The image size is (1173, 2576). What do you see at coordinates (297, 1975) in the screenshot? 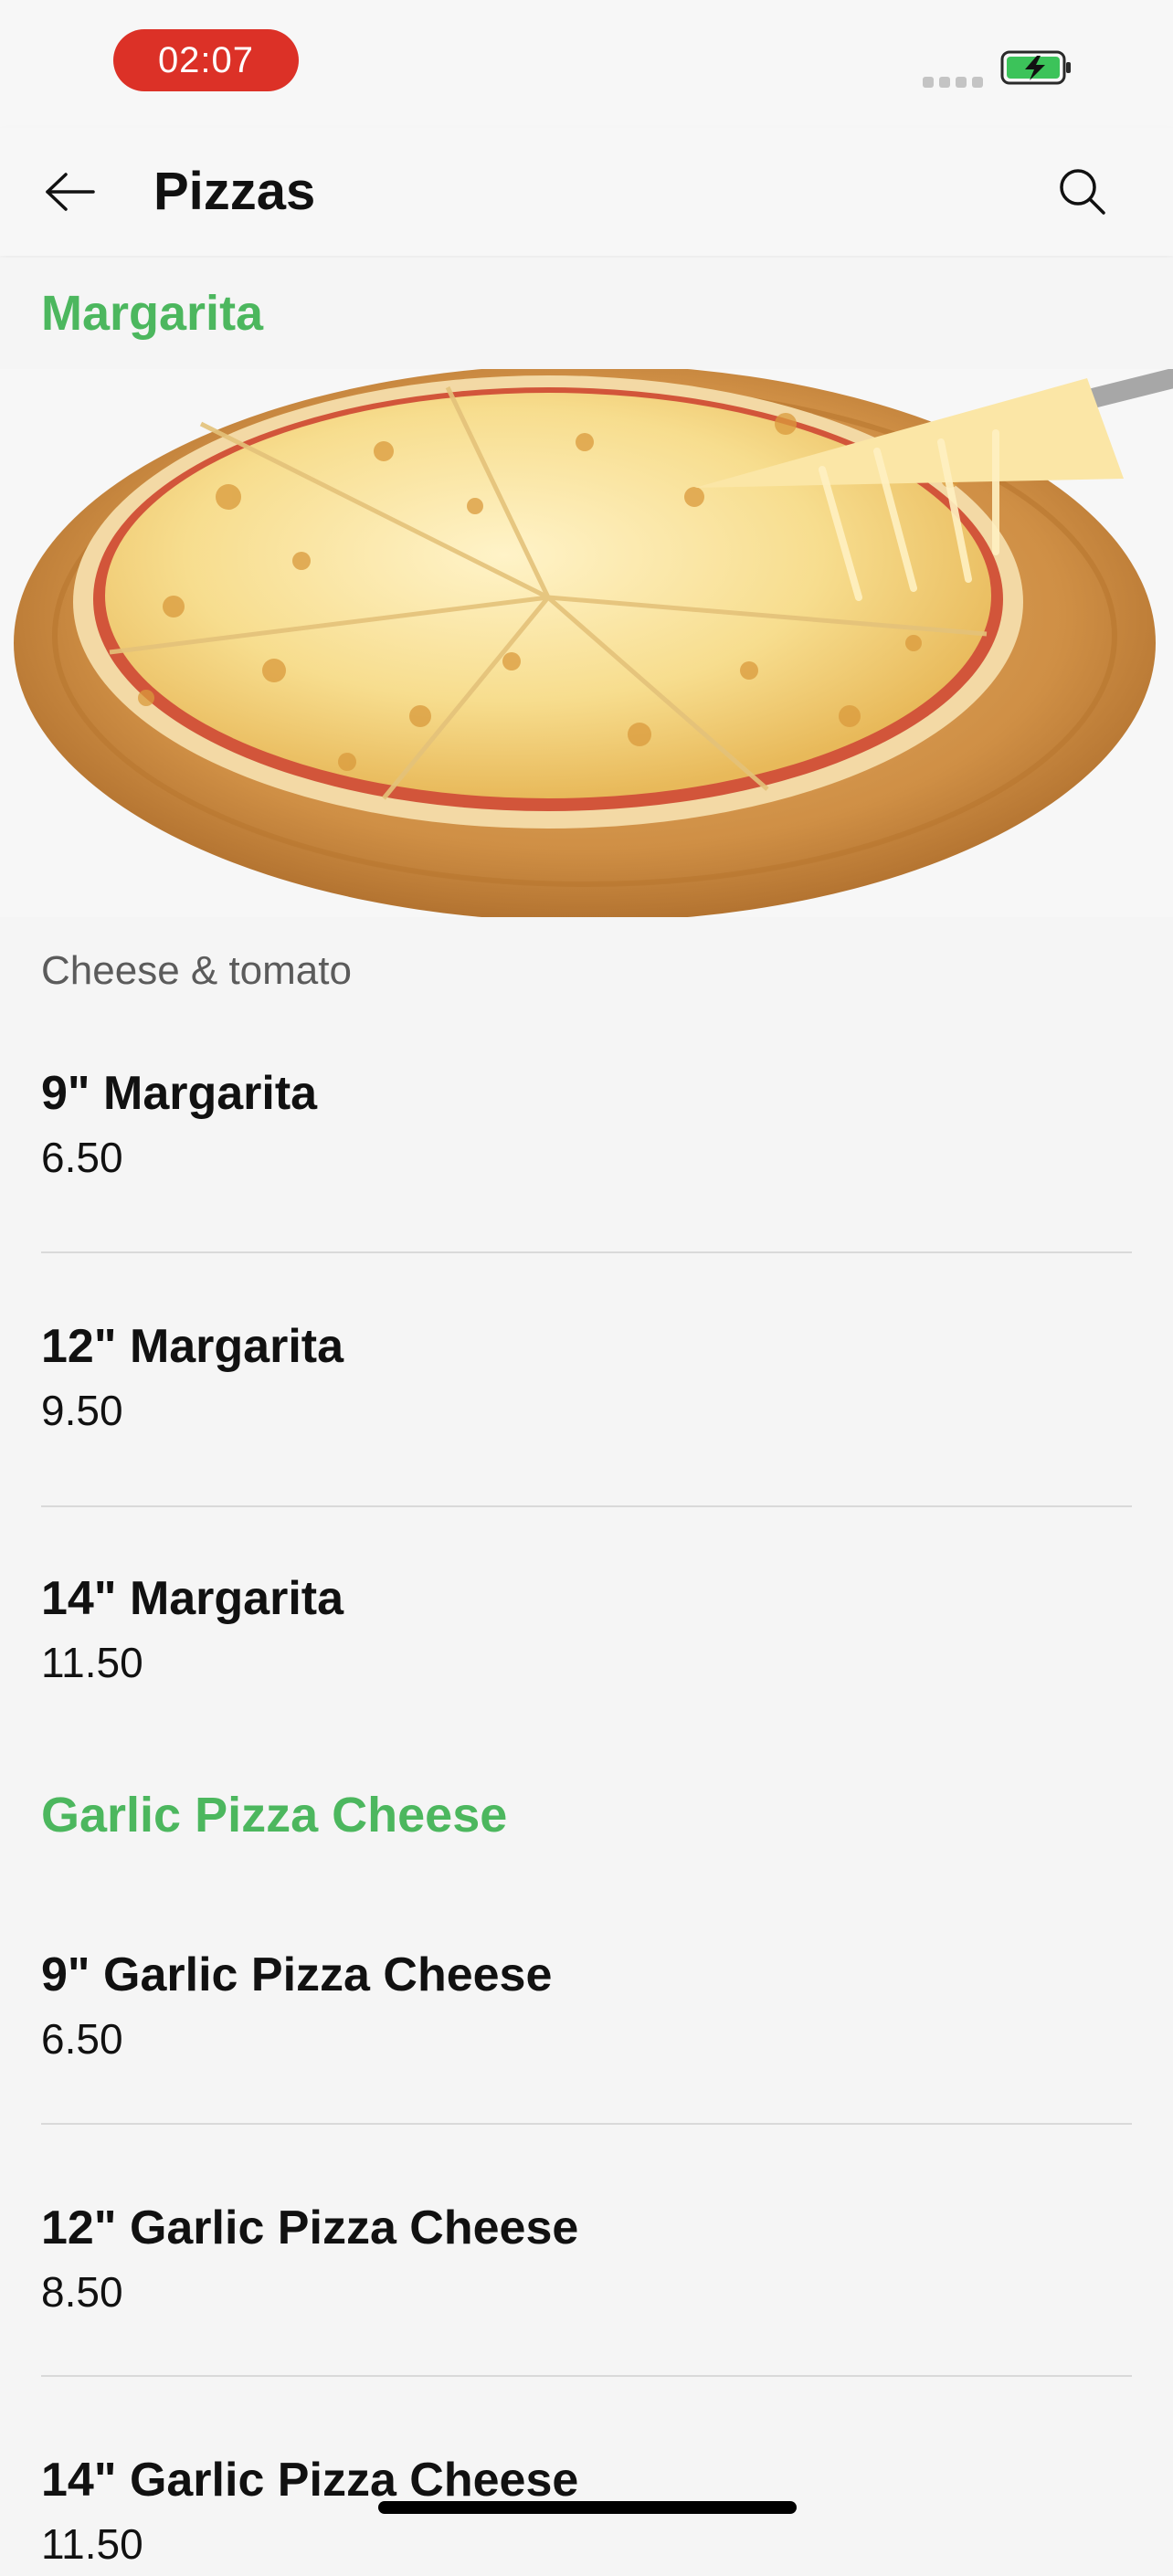
I see `menu-item-name: 9" Garlic Pizza Cheese` at bounding box center [297, 1975].